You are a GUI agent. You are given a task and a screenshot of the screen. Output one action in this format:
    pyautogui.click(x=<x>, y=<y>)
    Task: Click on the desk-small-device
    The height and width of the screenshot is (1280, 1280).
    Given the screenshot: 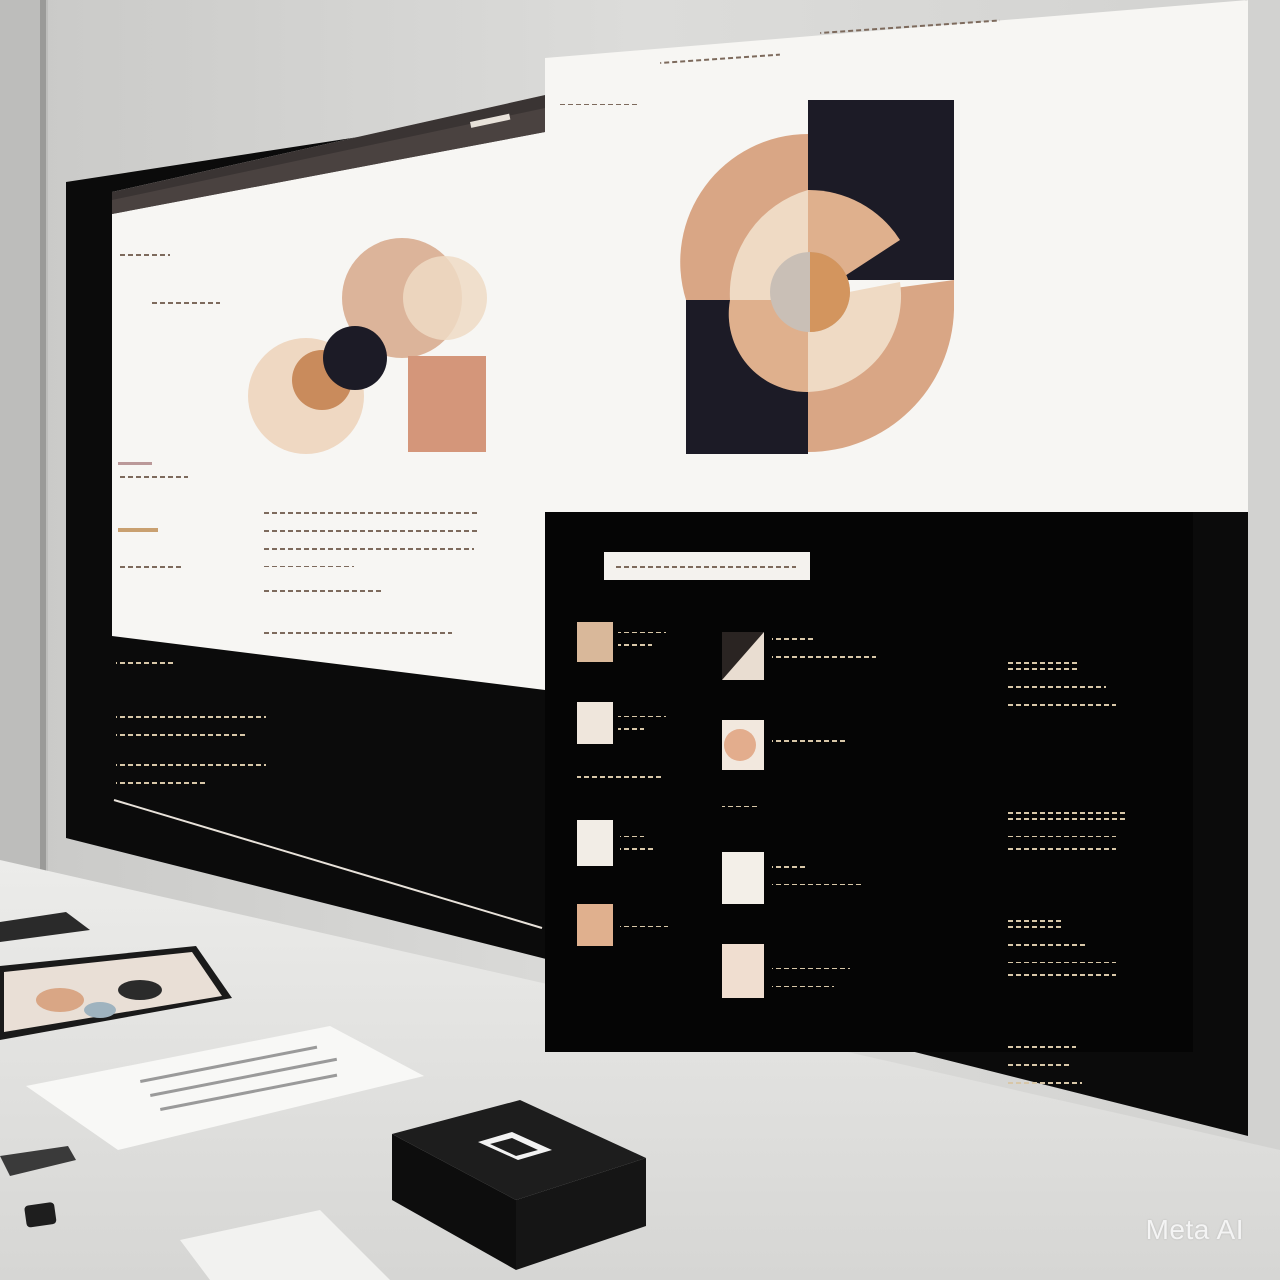 What is the action you would take?
    pyautogui.click(x=40, y=1215)
    